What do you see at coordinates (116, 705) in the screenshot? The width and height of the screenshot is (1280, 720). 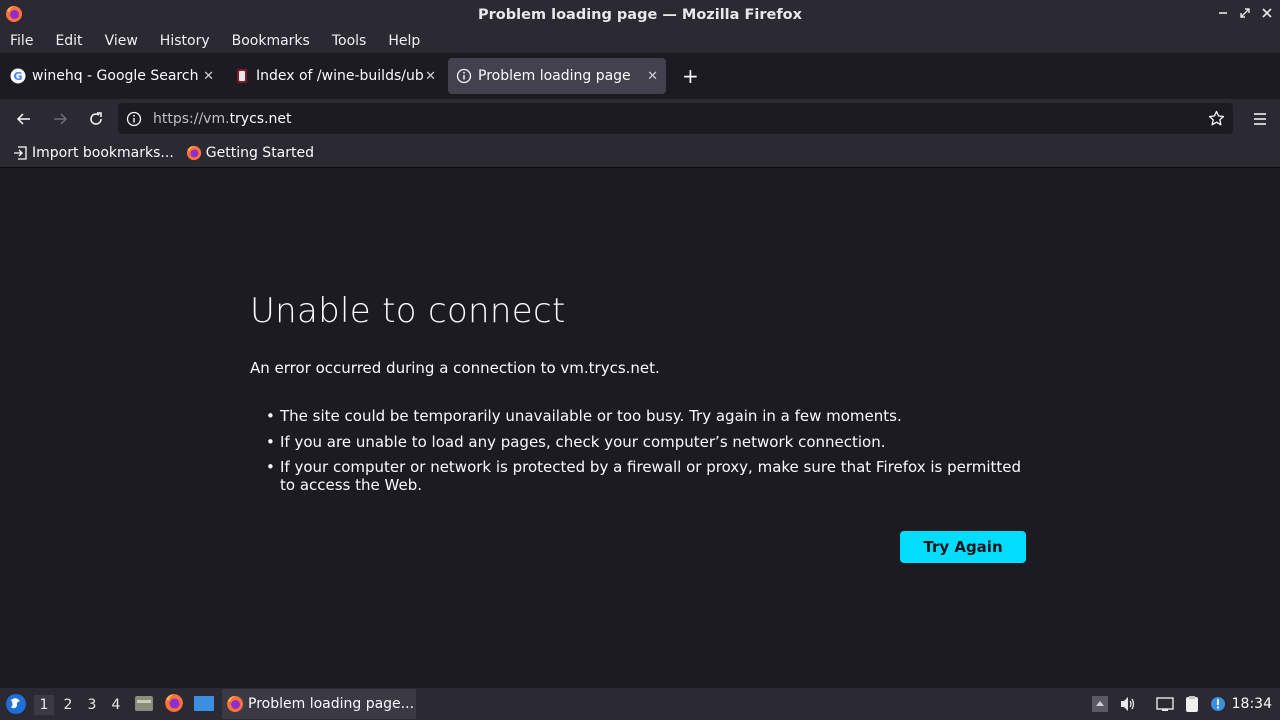 I see `workspace-4: 4` at bounding box center [116, 705].